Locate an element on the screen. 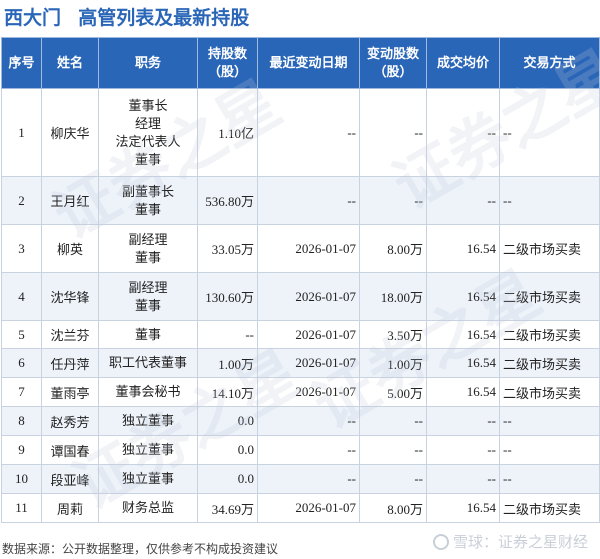 This screenshot has width=600, height=559. header-position: 职务 is located at coordinates (148, 63).